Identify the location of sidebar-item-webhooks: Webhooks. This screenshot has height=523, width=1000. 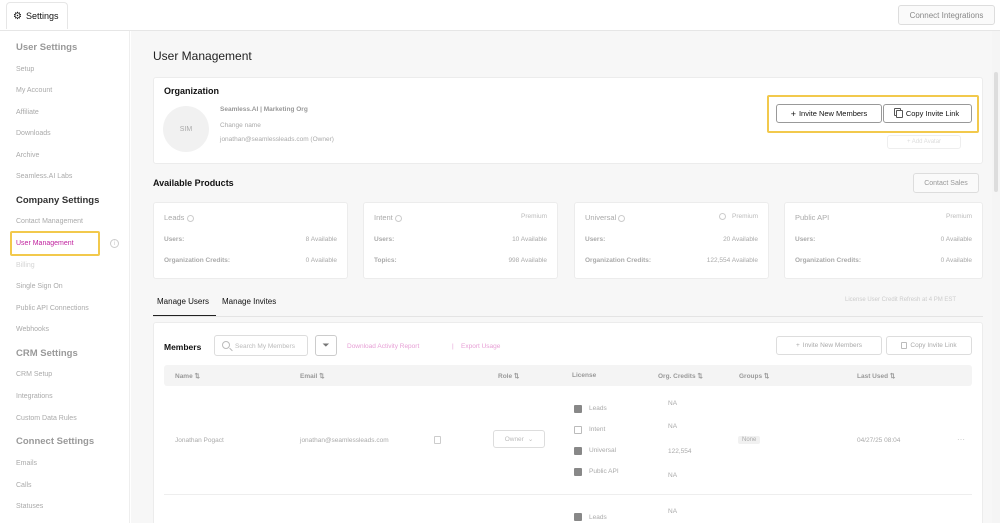
(32, 329).